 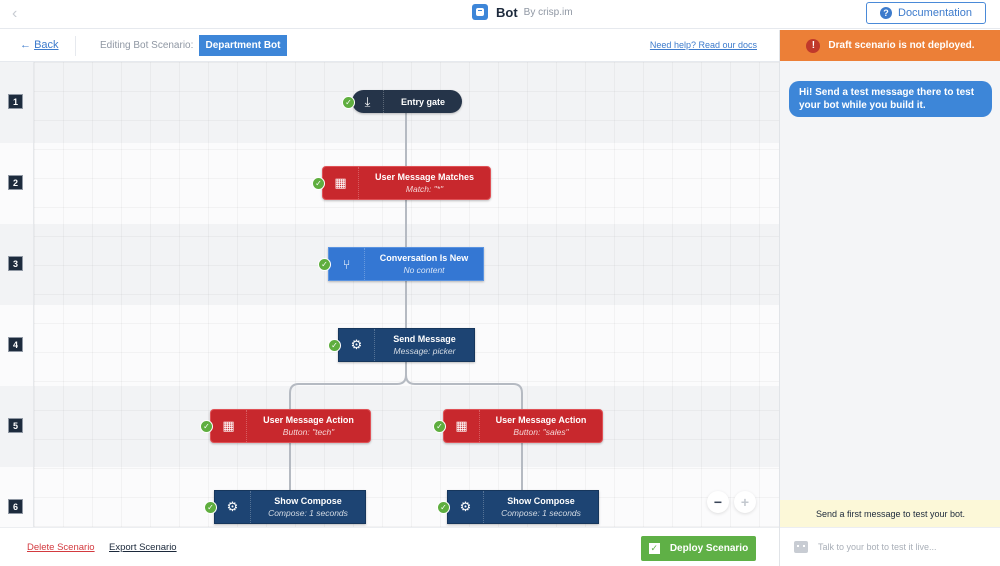 I want to click on node-text: Entry gate, so click(x=423, y=101).